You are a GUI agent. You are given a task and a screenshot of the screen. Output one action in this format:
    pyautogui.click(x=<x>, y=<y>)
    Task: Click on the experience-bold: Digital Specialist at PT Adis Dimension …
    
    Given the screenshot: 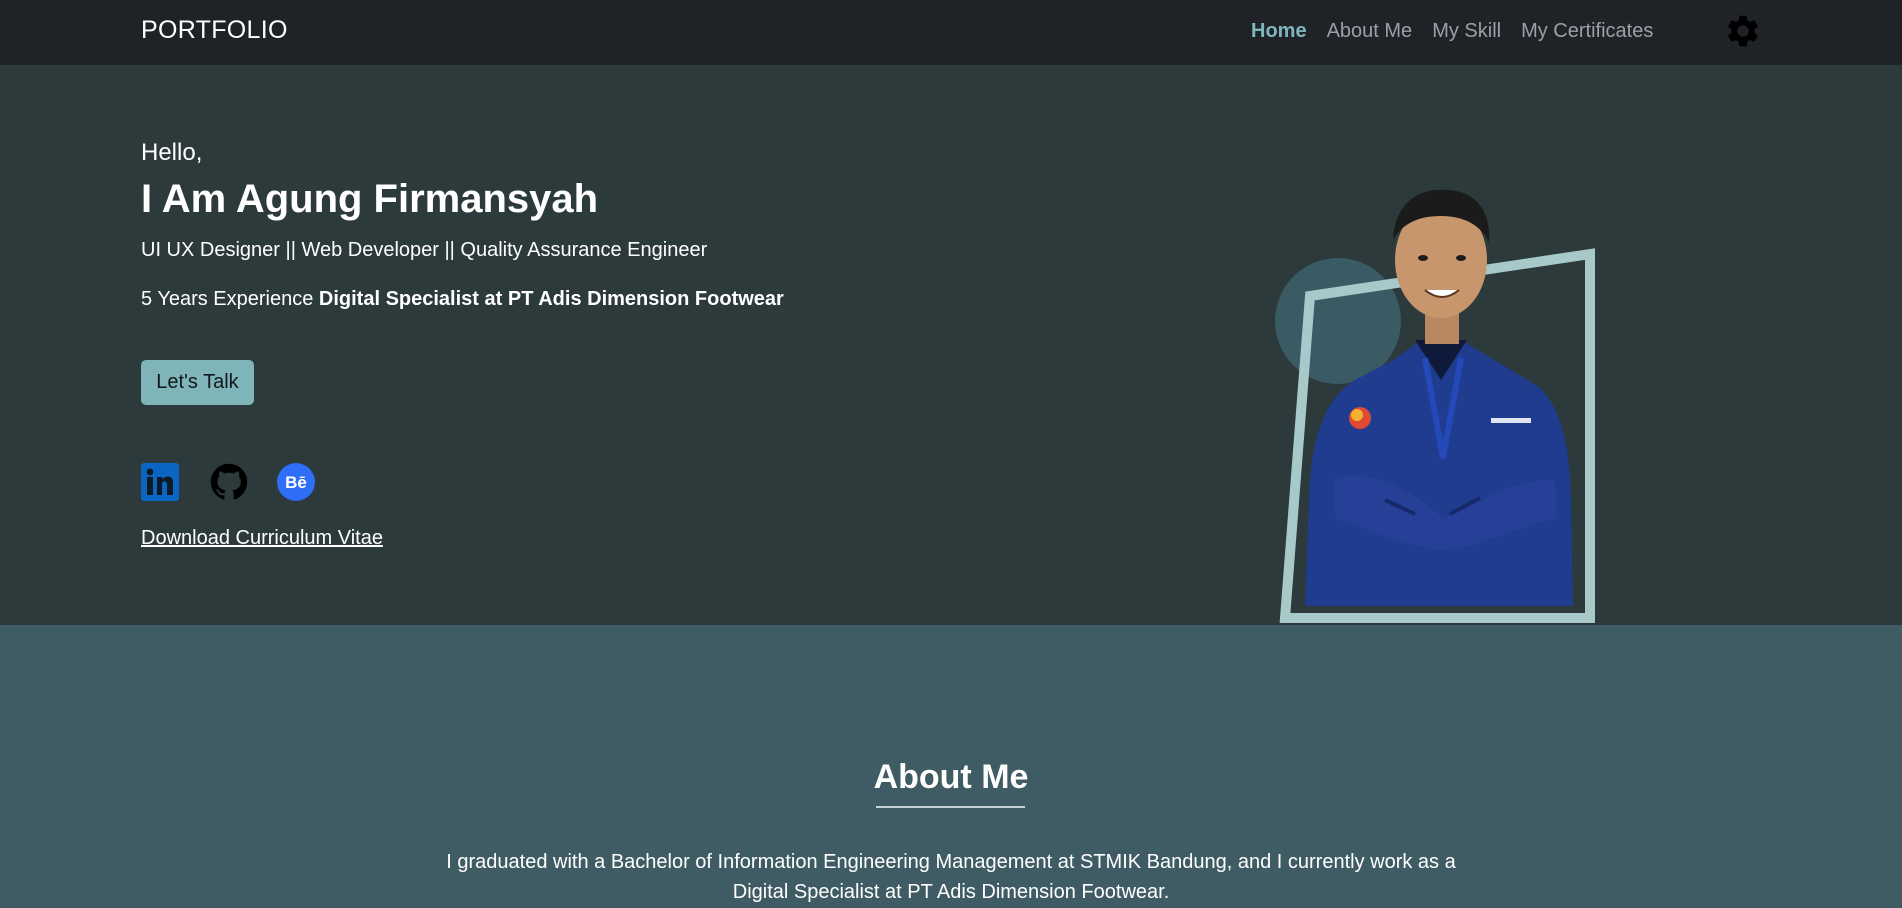 What is the action you would take?
    pyautogui.click(x=551, y=299)
    